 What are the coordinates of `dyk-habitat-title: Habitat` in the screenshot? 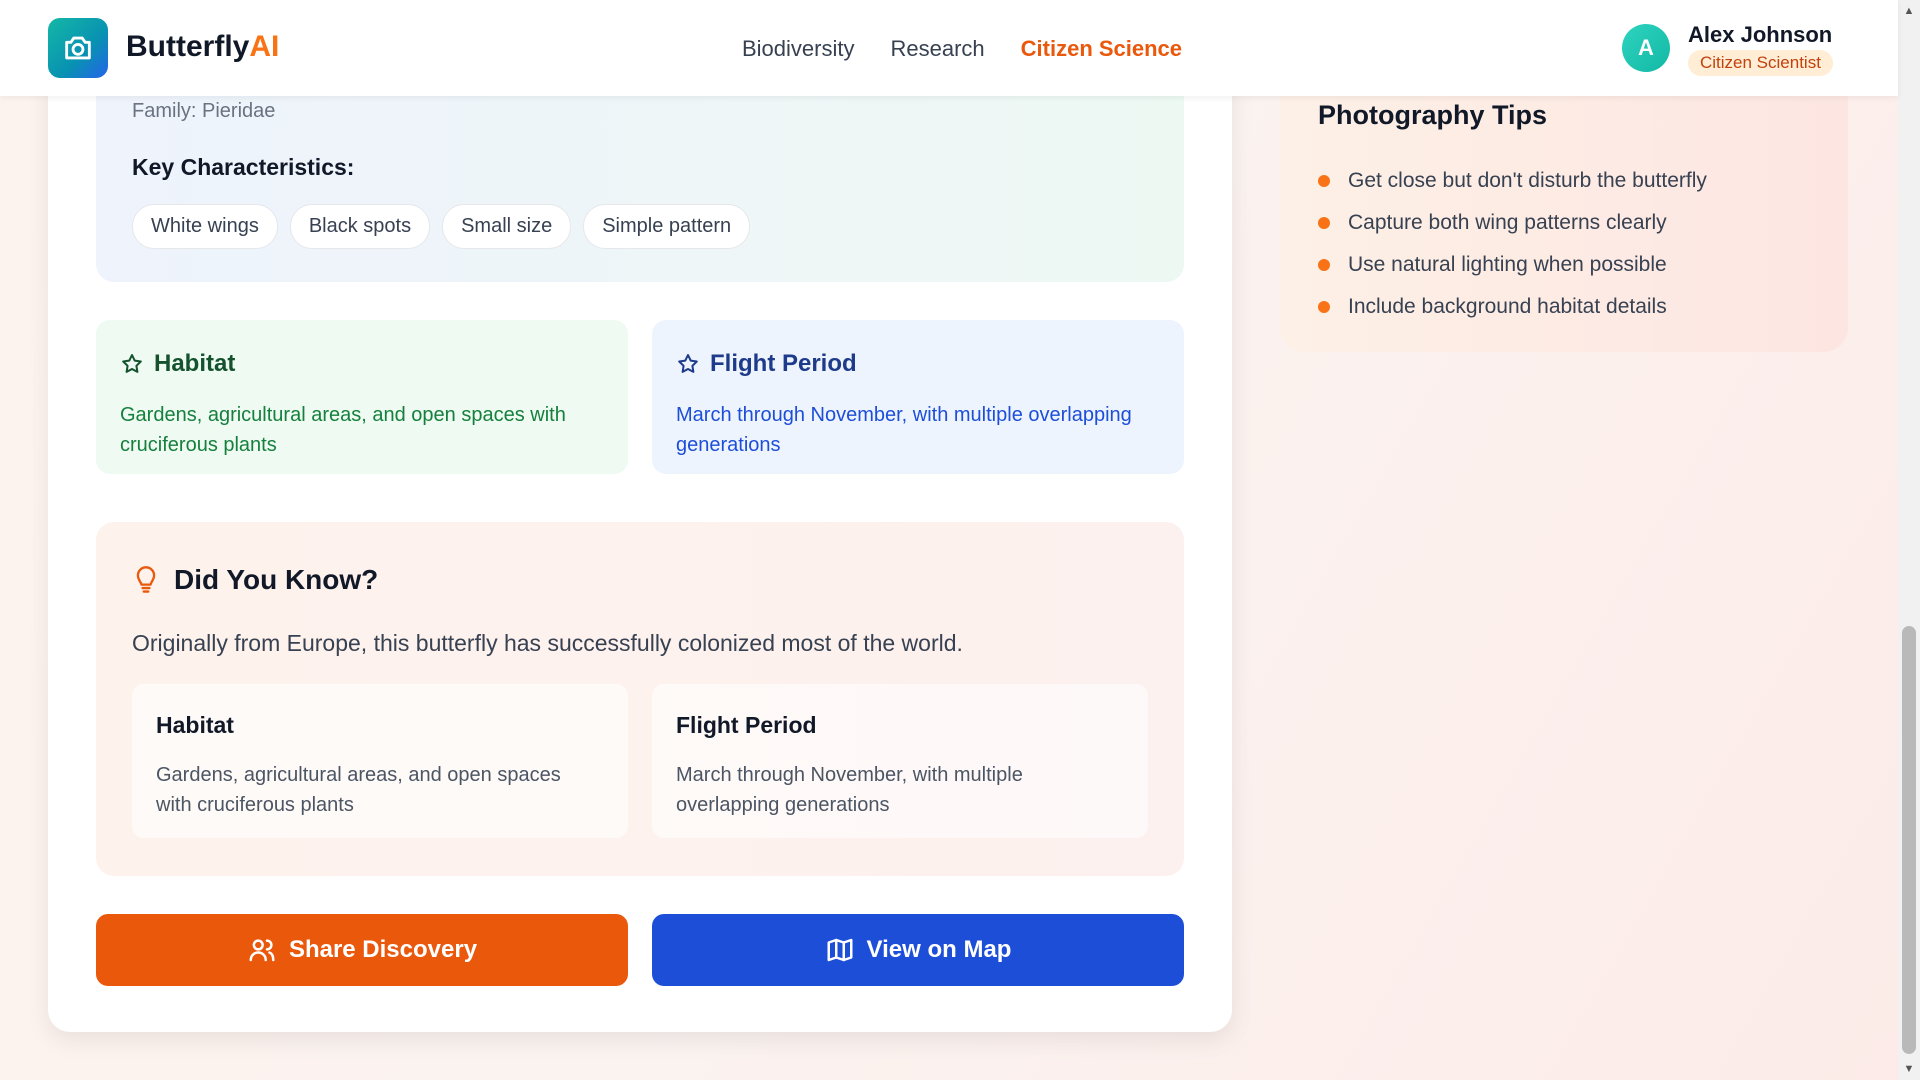 It's located at (195, 725).